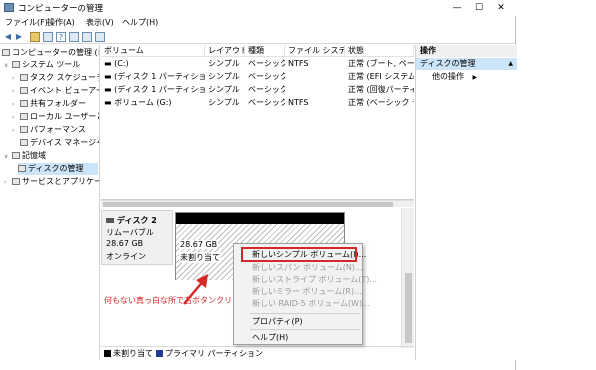  What do you see at coordinates (35, 37) in the screenshot?
I see `up-folder-icon` at bounding box center [35, 37].